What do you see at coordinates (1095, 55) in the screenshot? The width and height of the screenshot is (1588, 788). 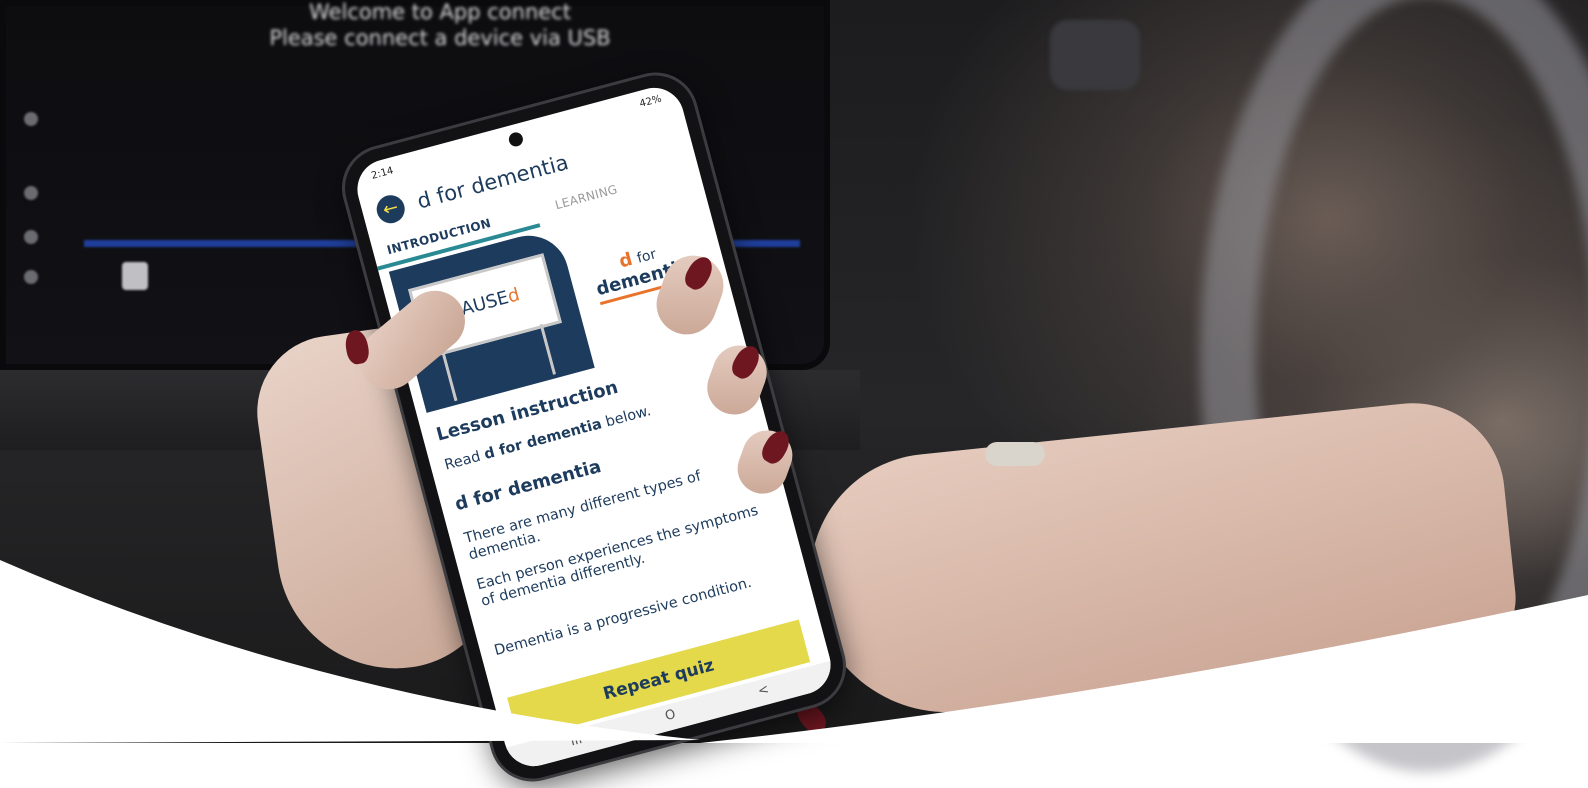 I see `air-vent` at bounding box center [1095, 55].